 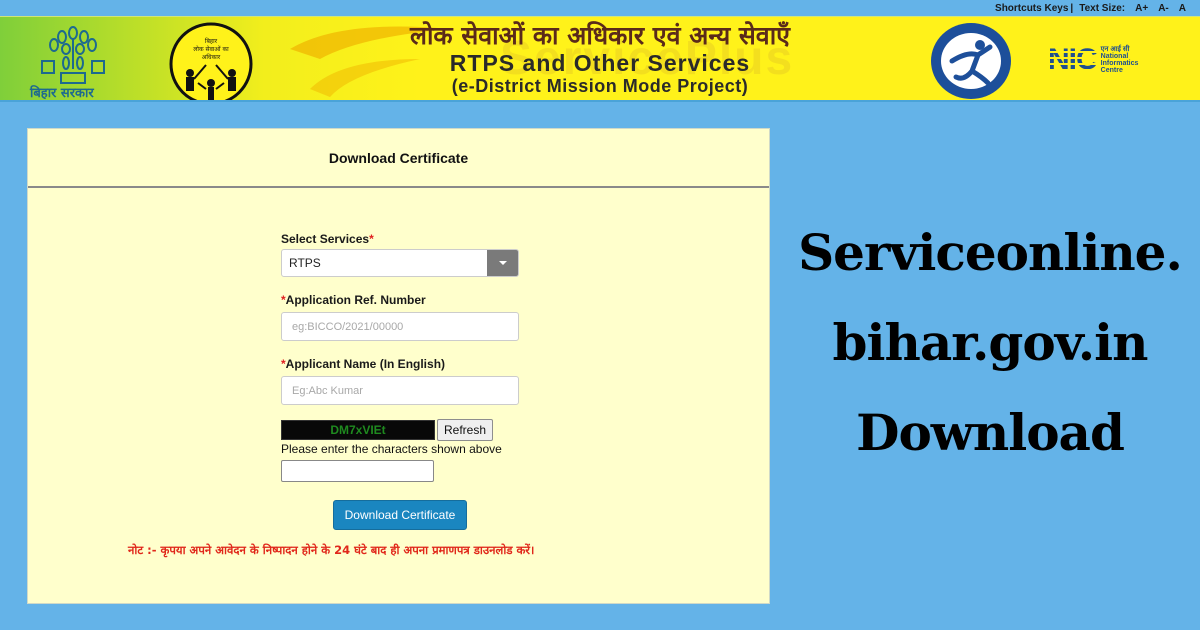 I want to click on nic-line3: Centre, so click(x=1111, y=70).